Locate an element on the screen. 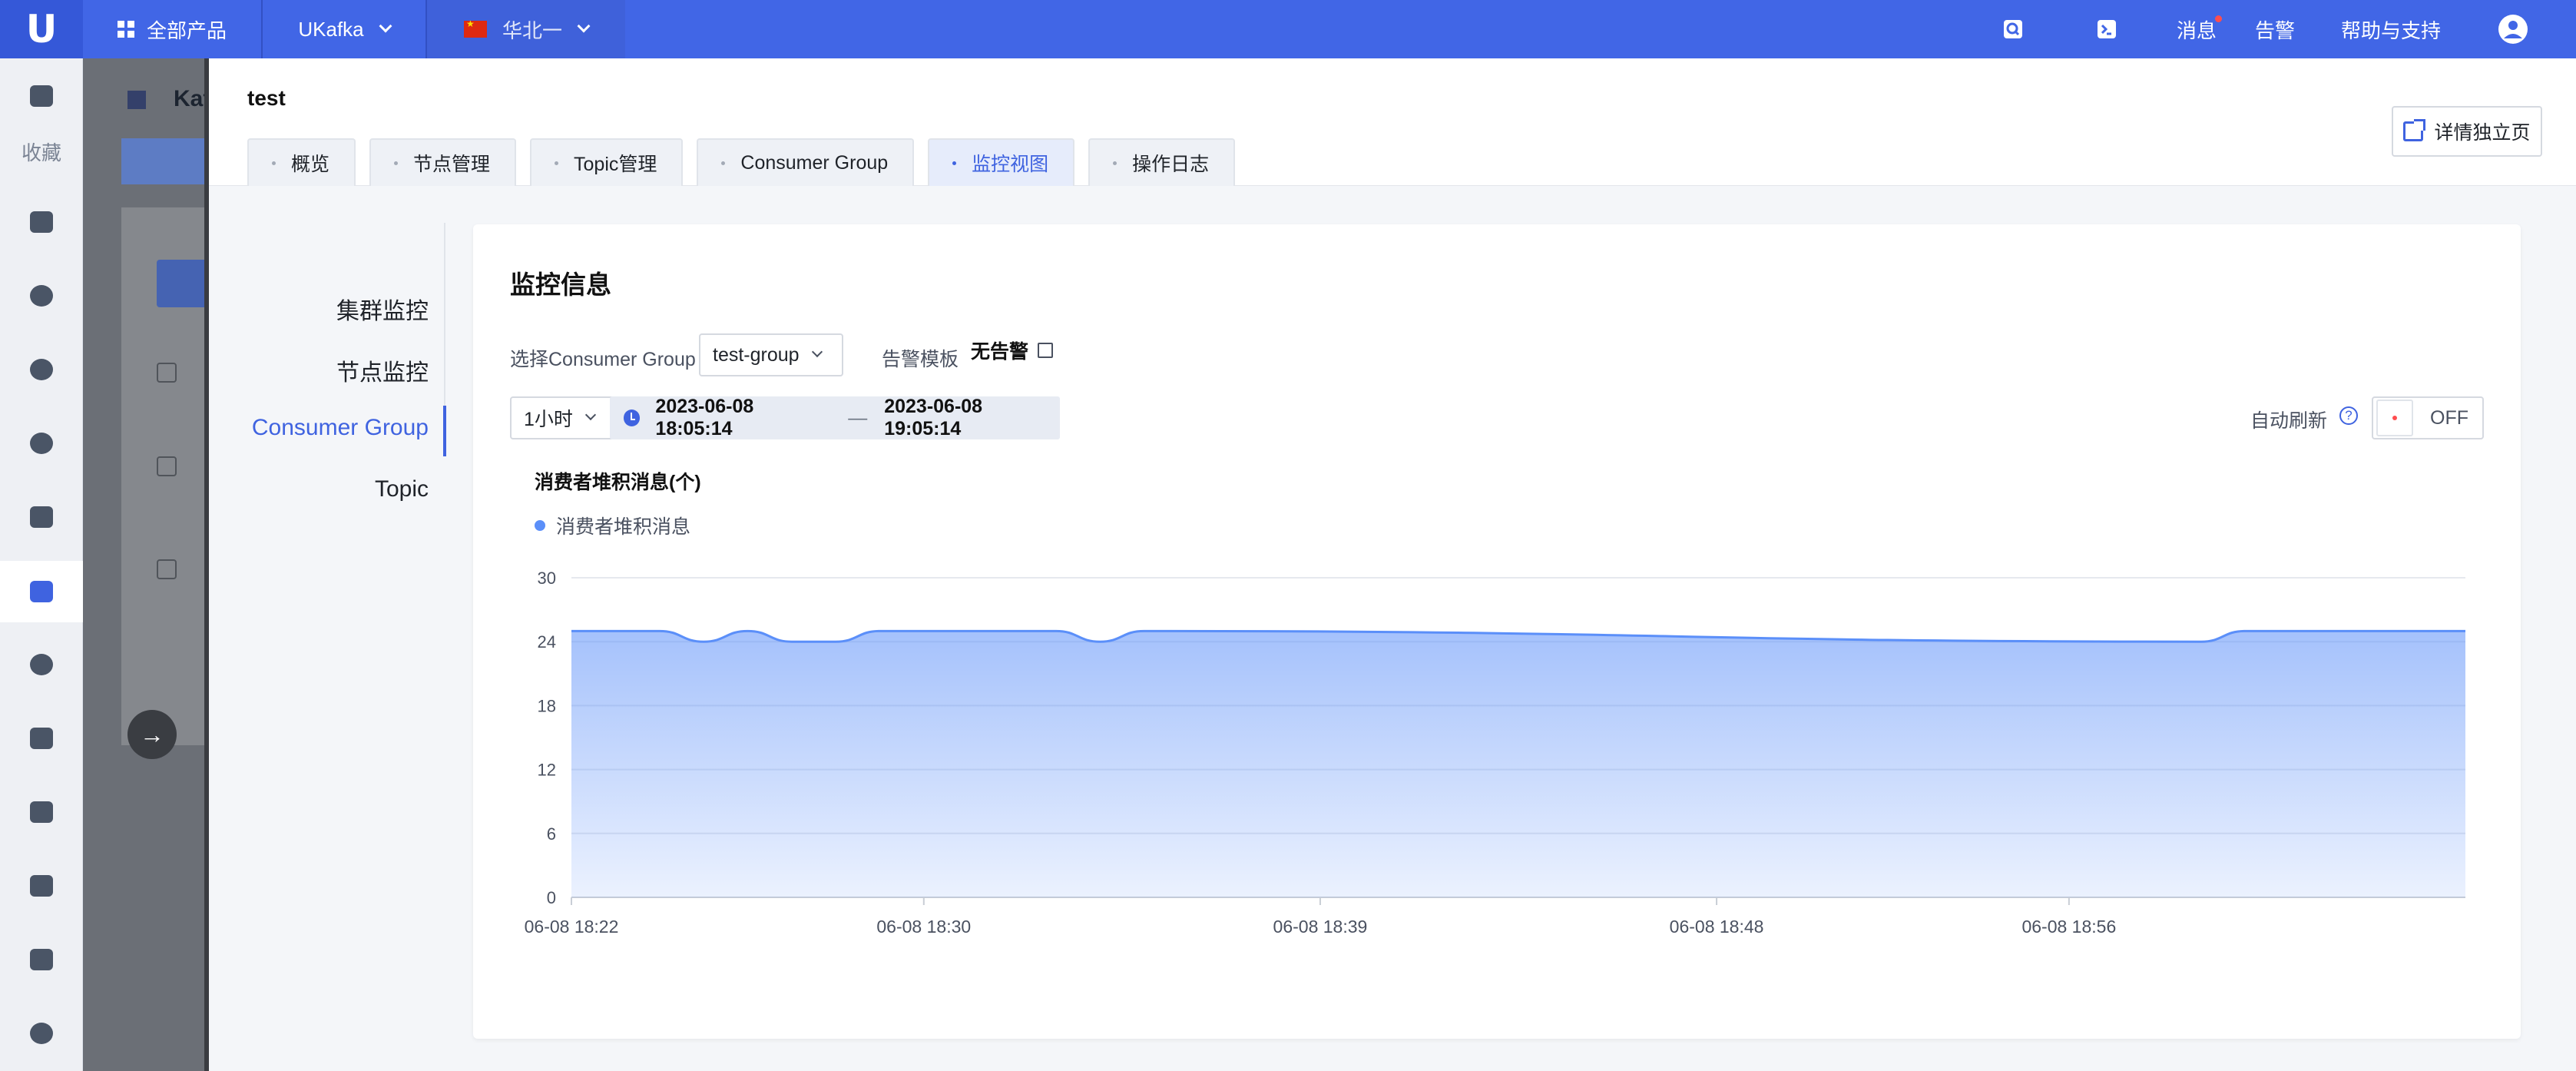 Image resolution: width=2576 pixels, height=1071 pixels. x-tick-label: 06-08 18:56 is located at coordinates (2068, 927).